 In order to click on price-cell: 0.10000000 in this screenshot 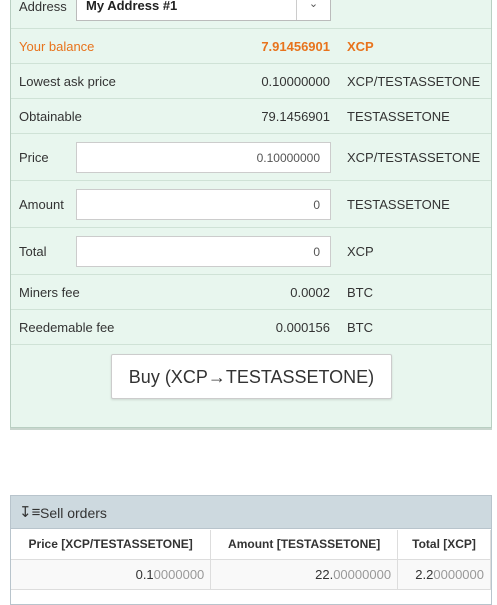, I will do `click(111, 574)`.